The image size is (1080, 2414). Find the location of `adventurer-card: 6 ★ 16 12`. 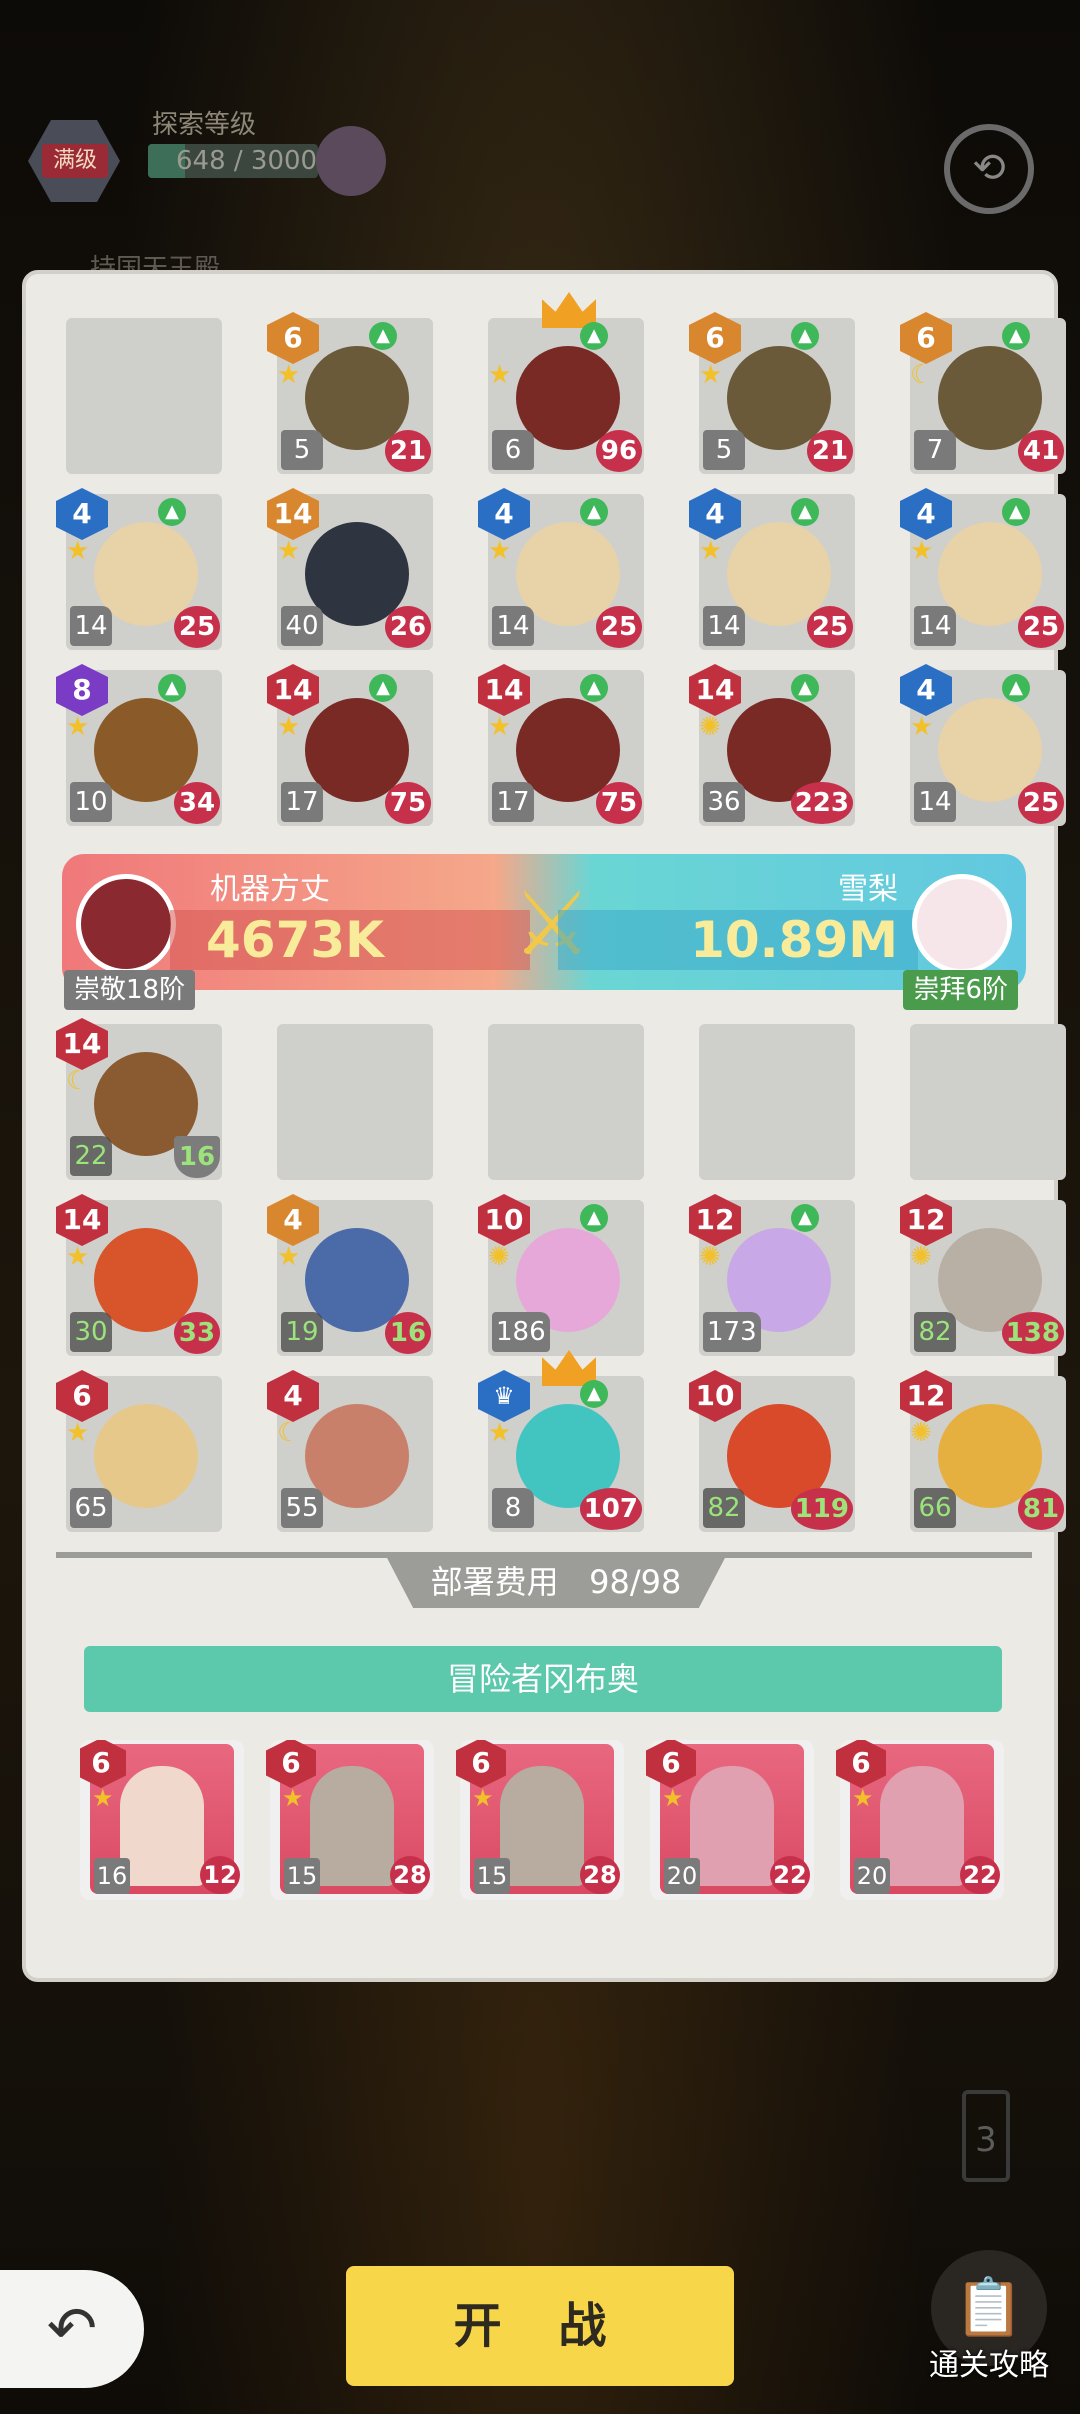

adventurer-card: 6 ★ 16 12 is located at coordinates (162, 1820).